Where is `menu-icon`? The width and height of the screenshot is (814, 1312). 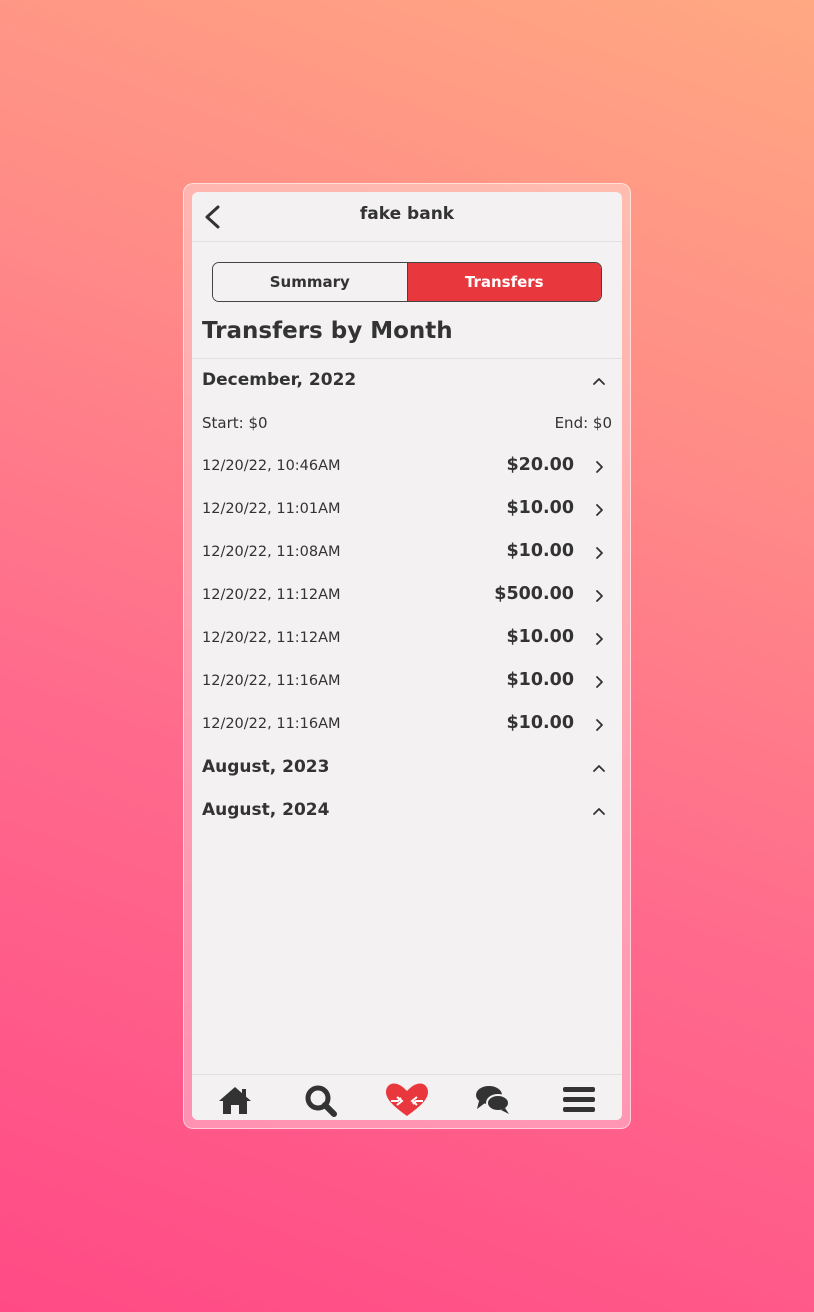 menu-icon is located at coordinates (579, 1100).